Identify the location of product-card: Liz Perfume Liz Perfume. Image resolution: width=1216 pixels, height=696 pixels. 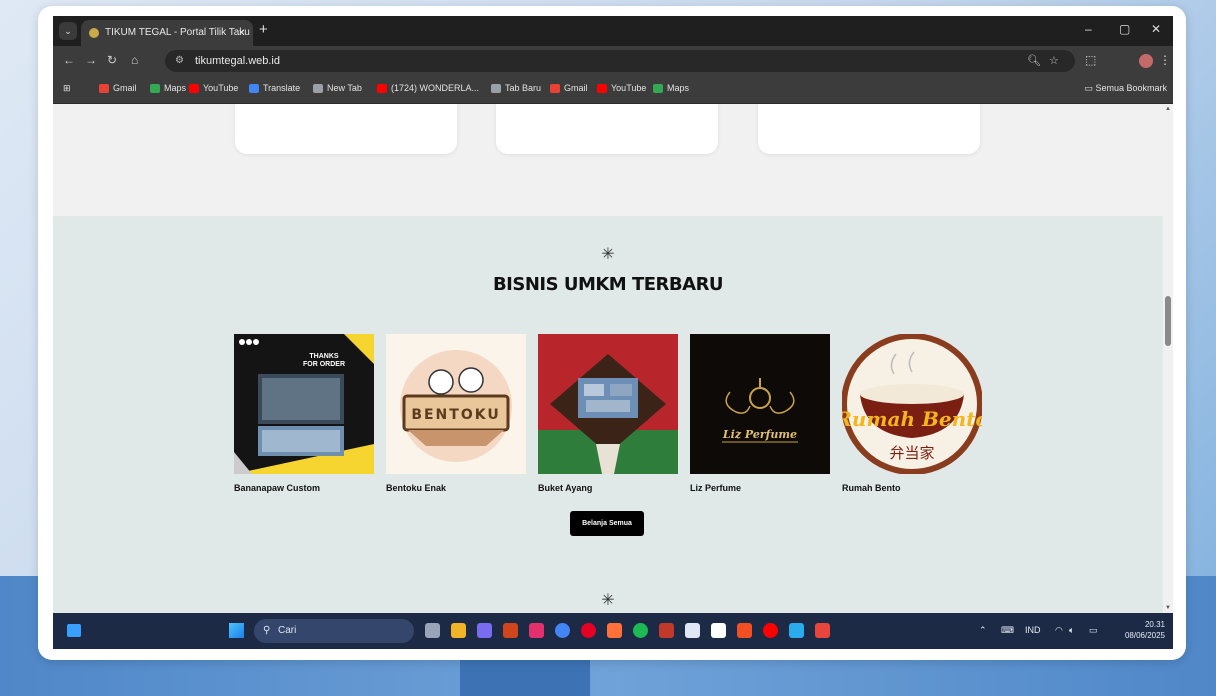
(760, 413).